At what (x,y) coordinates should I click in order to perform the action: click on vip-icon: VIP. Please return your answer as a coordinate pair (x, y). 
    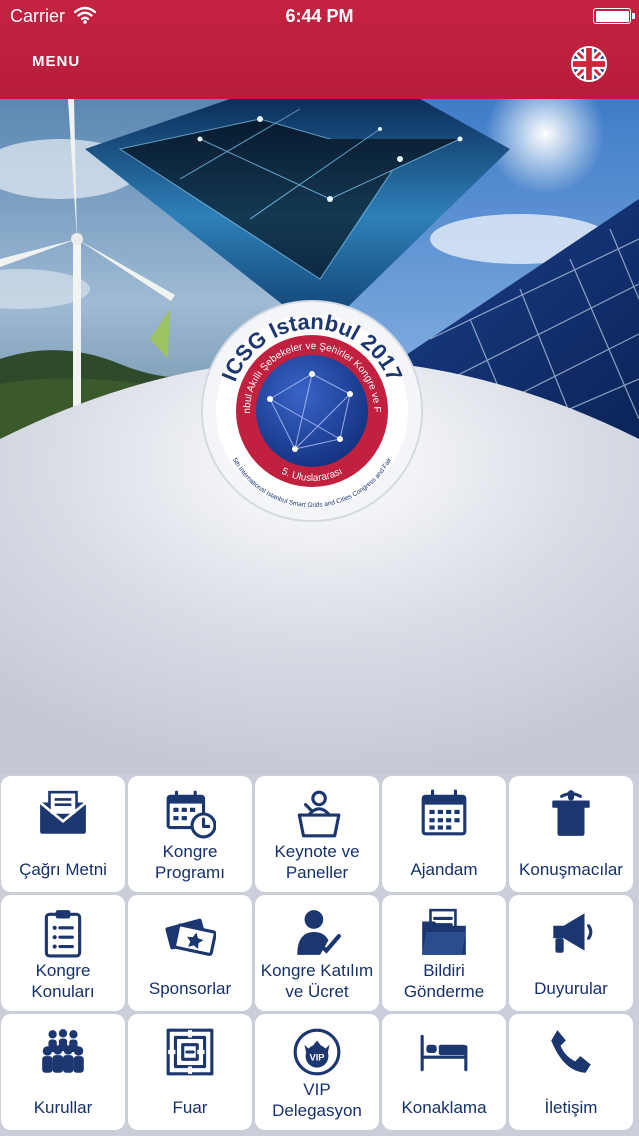
    Looking at the image, I should click on (317, 1052).